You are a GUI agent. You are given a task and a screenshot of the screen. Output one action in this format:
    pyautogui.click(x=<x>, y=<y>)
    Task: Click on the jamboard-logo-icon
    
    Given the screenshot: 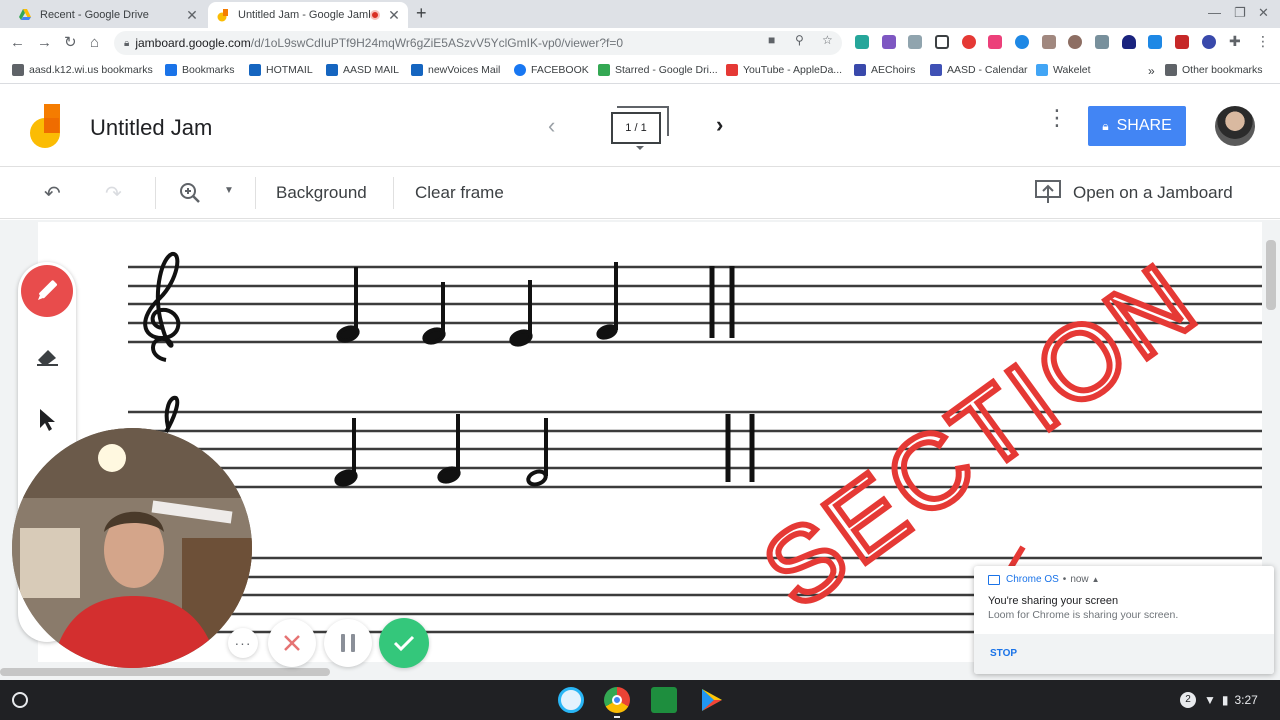 What is the action you would take?
    pyautogui.click(x=45, y=126)
    